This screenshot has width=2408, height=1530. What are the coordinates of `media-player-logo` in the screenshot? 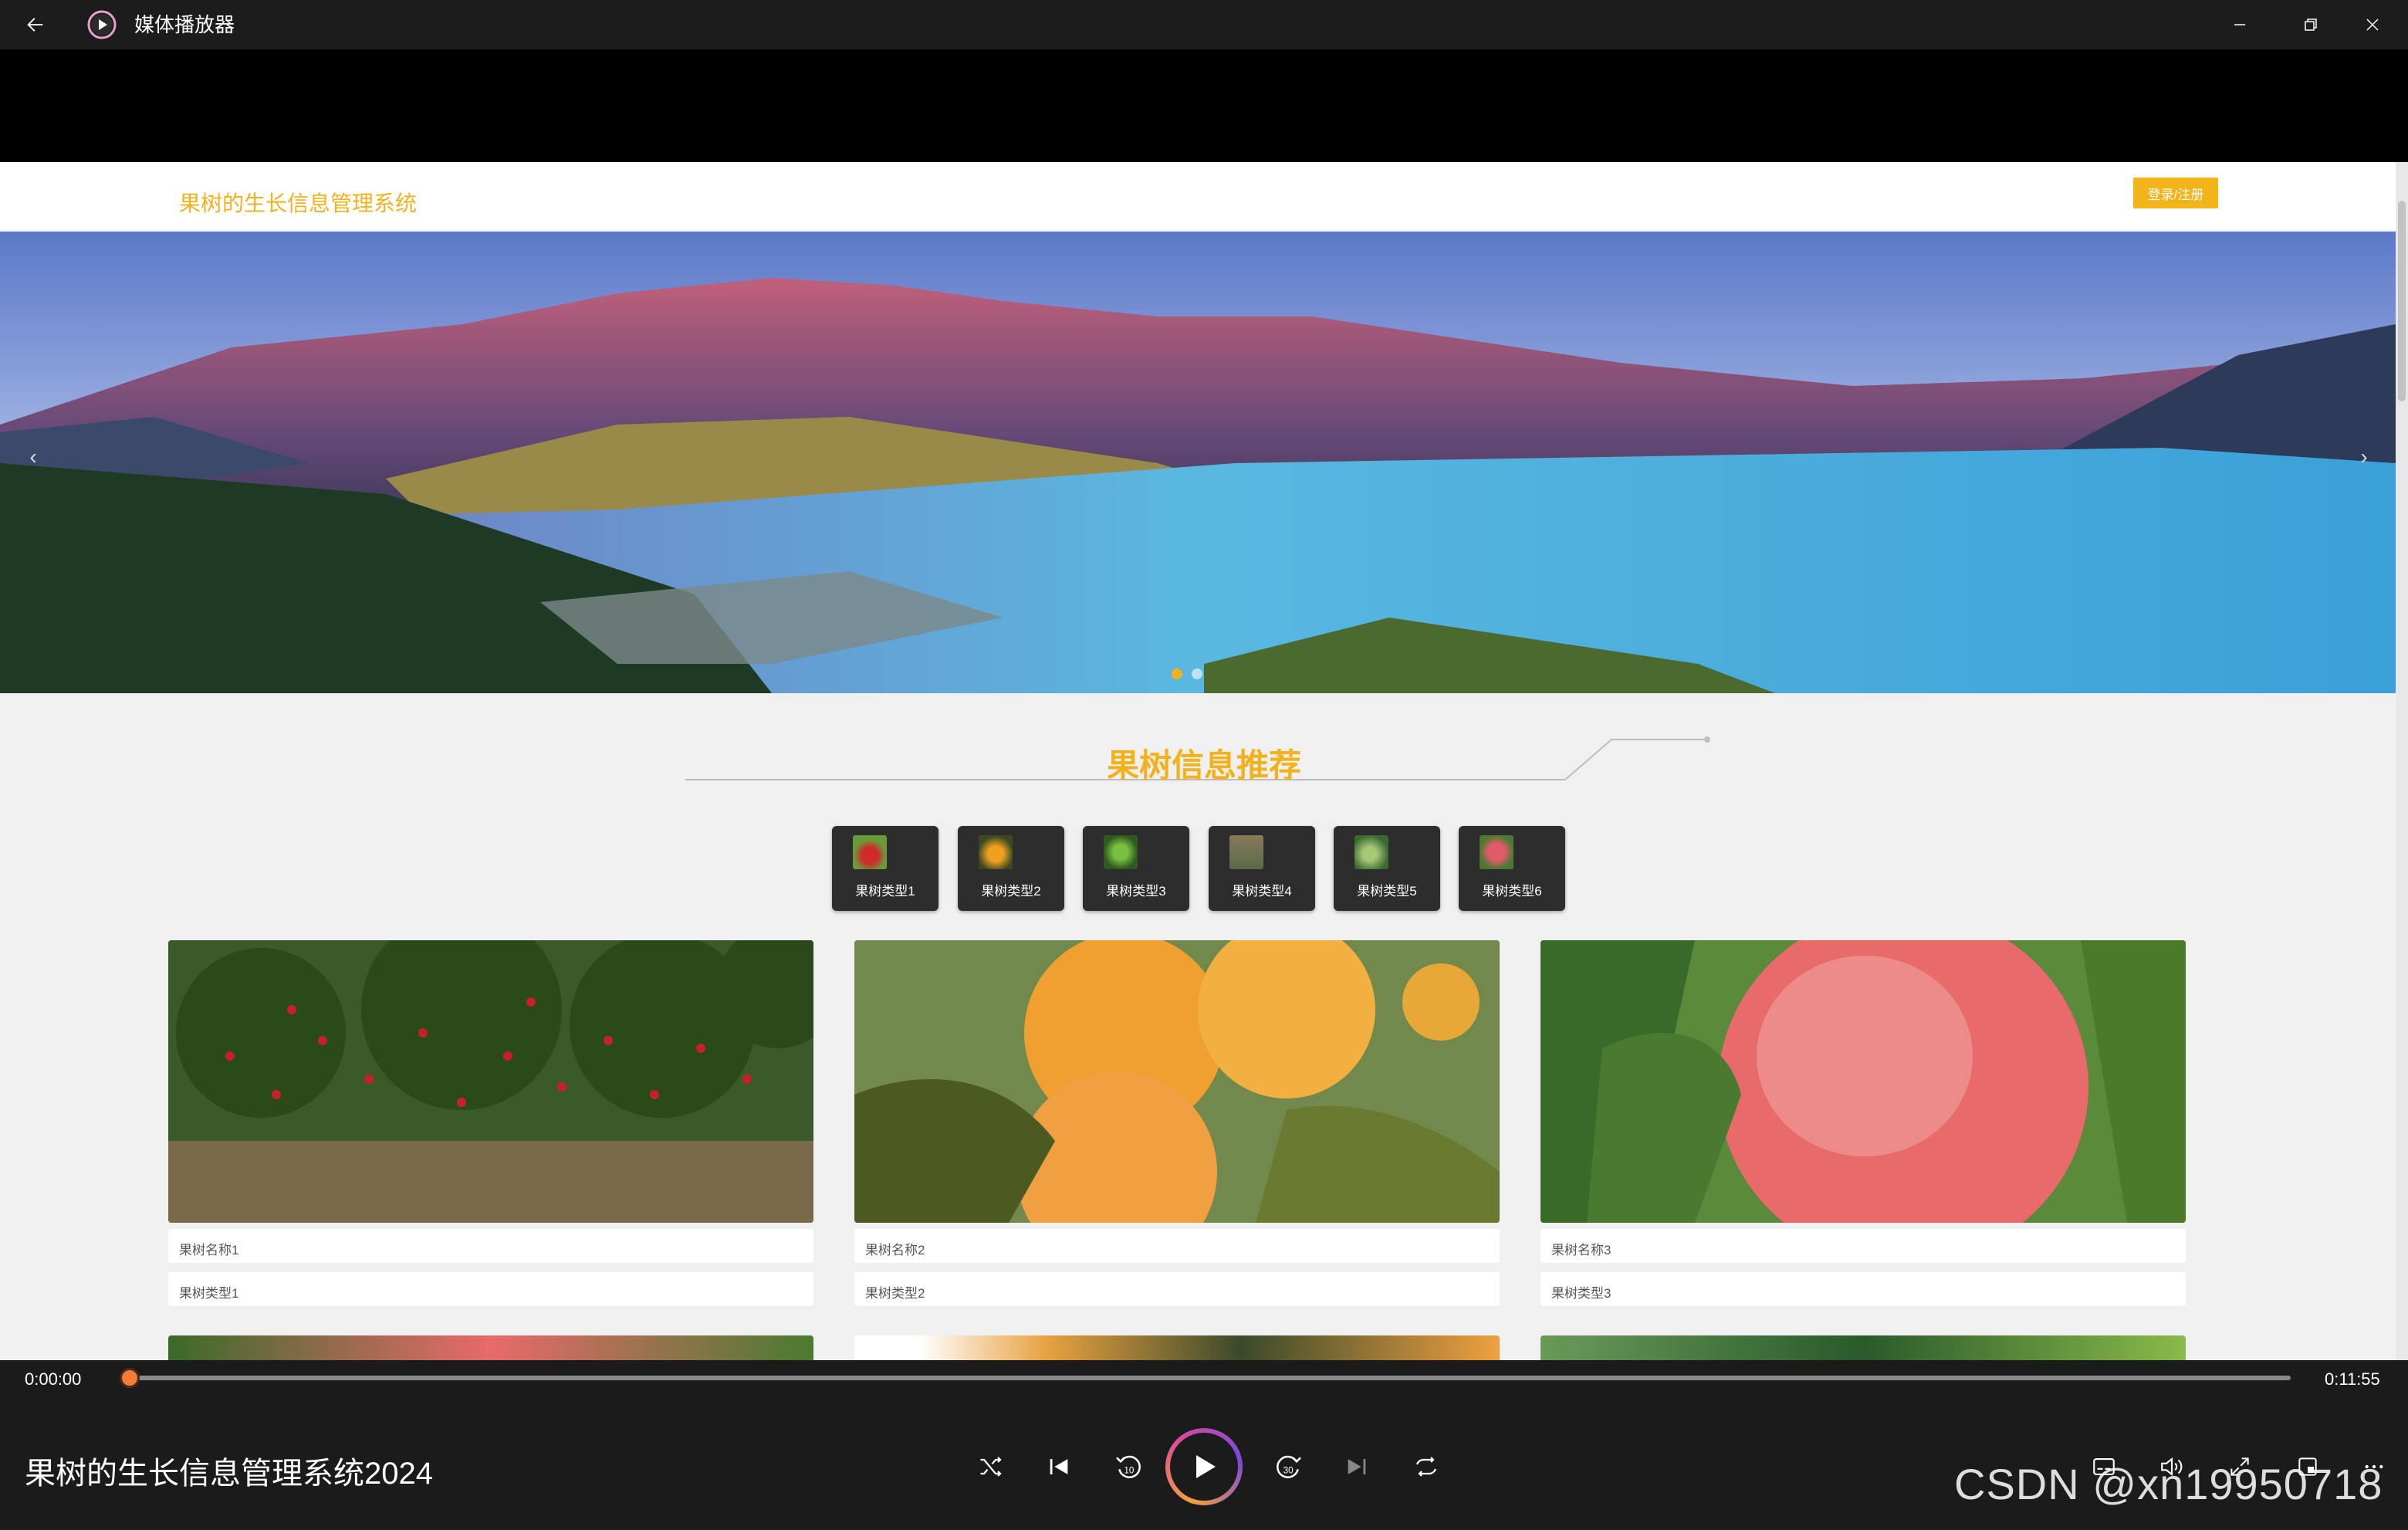 It's located at (101, 25).